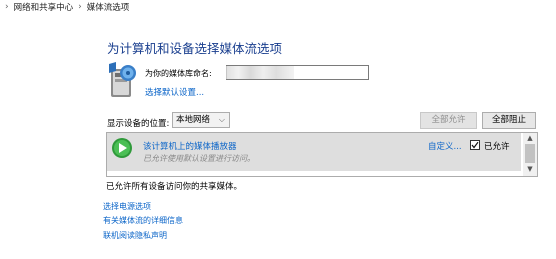  What do you see at coordinates (190, 146) in the screenshot?
I see `device-name-link: 该计算机上的媒体播放器` at bounding box center [190, 146].